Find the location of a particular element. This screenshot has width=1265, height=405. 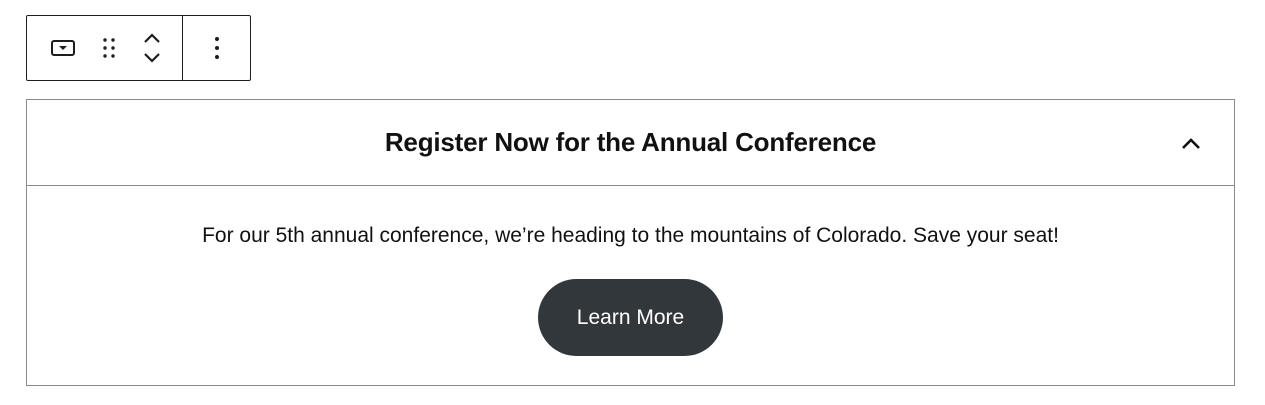

chevron-down-icon is located at coordinates (152, 58).